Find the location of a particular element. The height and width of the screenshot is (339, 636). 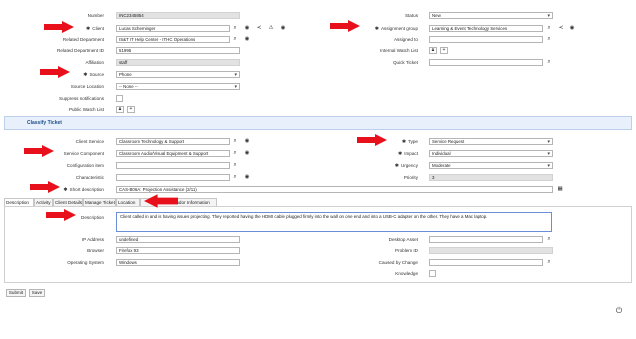

quick-ticket-label: Quick Ticket is located at coordinates (405, 62).